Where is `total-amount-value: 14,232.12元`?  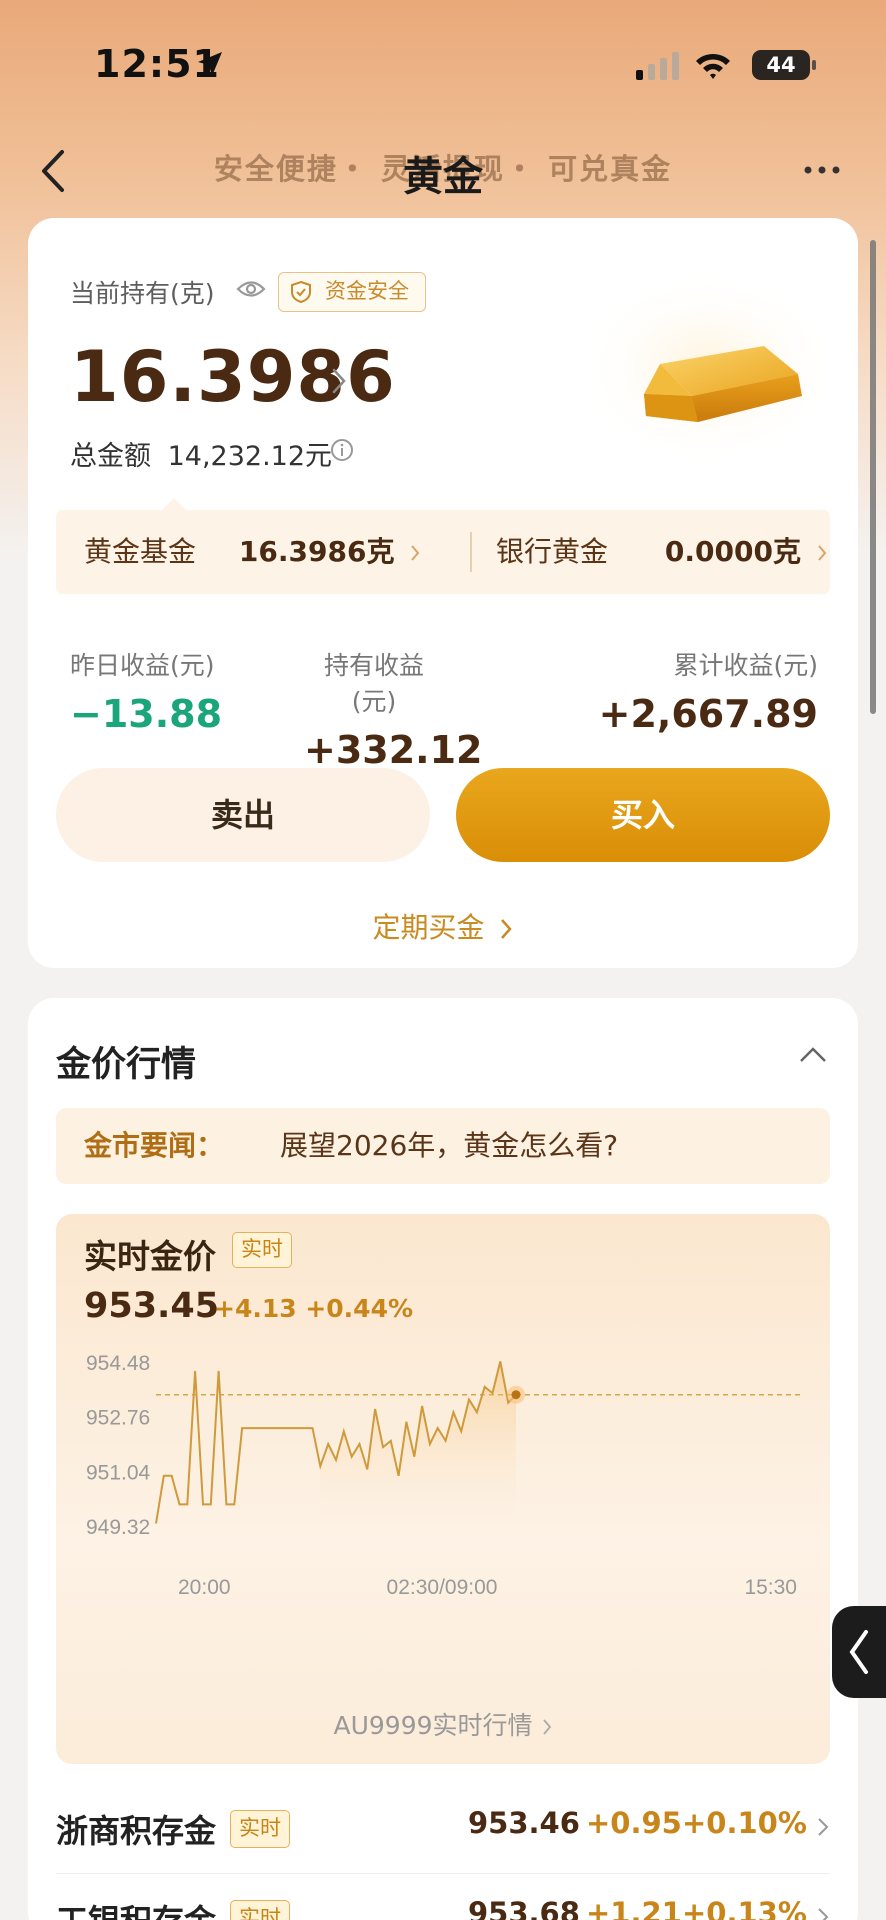 total-amount-value: 14,232.12元 is located at coordinates (250, 456).